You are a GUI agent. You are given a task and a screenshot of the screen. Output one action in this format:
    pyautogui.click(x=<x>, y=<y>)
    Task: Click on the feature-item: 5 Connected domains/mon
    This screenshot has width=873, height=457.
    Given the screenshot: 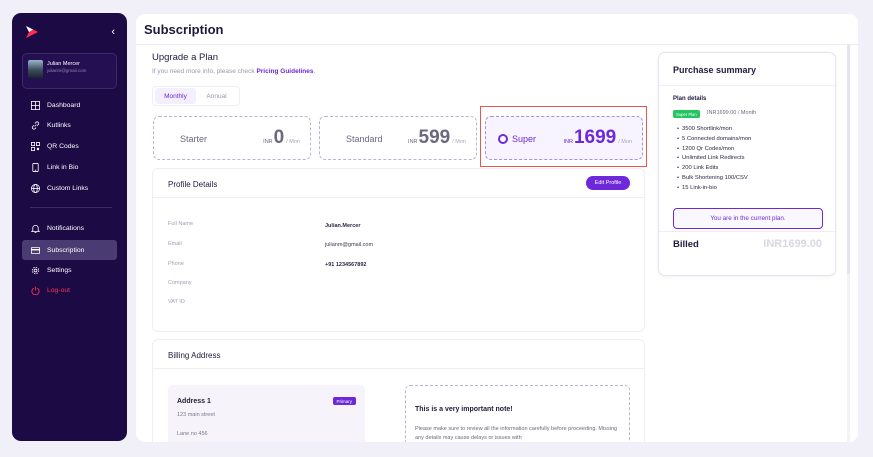 What is the action you would take?
    pyautogui.click(x=714, y=141)
    